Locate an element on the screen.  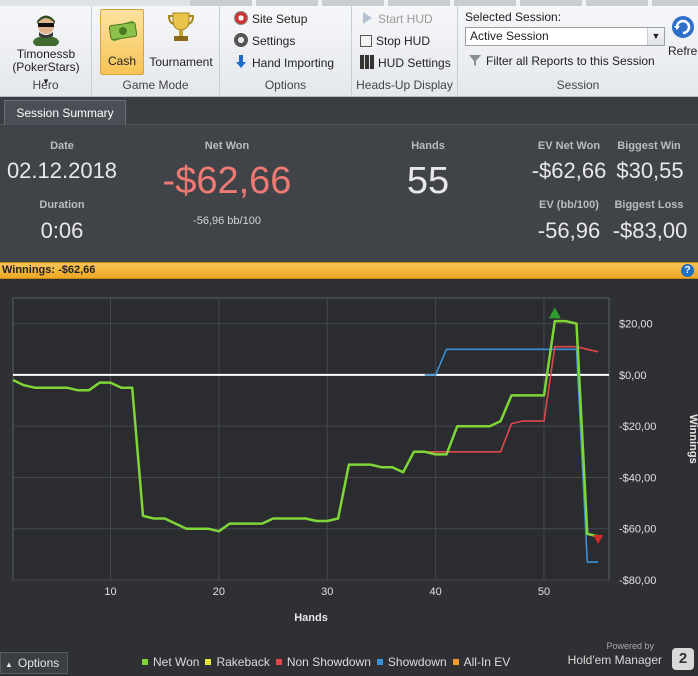
y-tick-label: -$40,00 is located at coordinates (637, 478).